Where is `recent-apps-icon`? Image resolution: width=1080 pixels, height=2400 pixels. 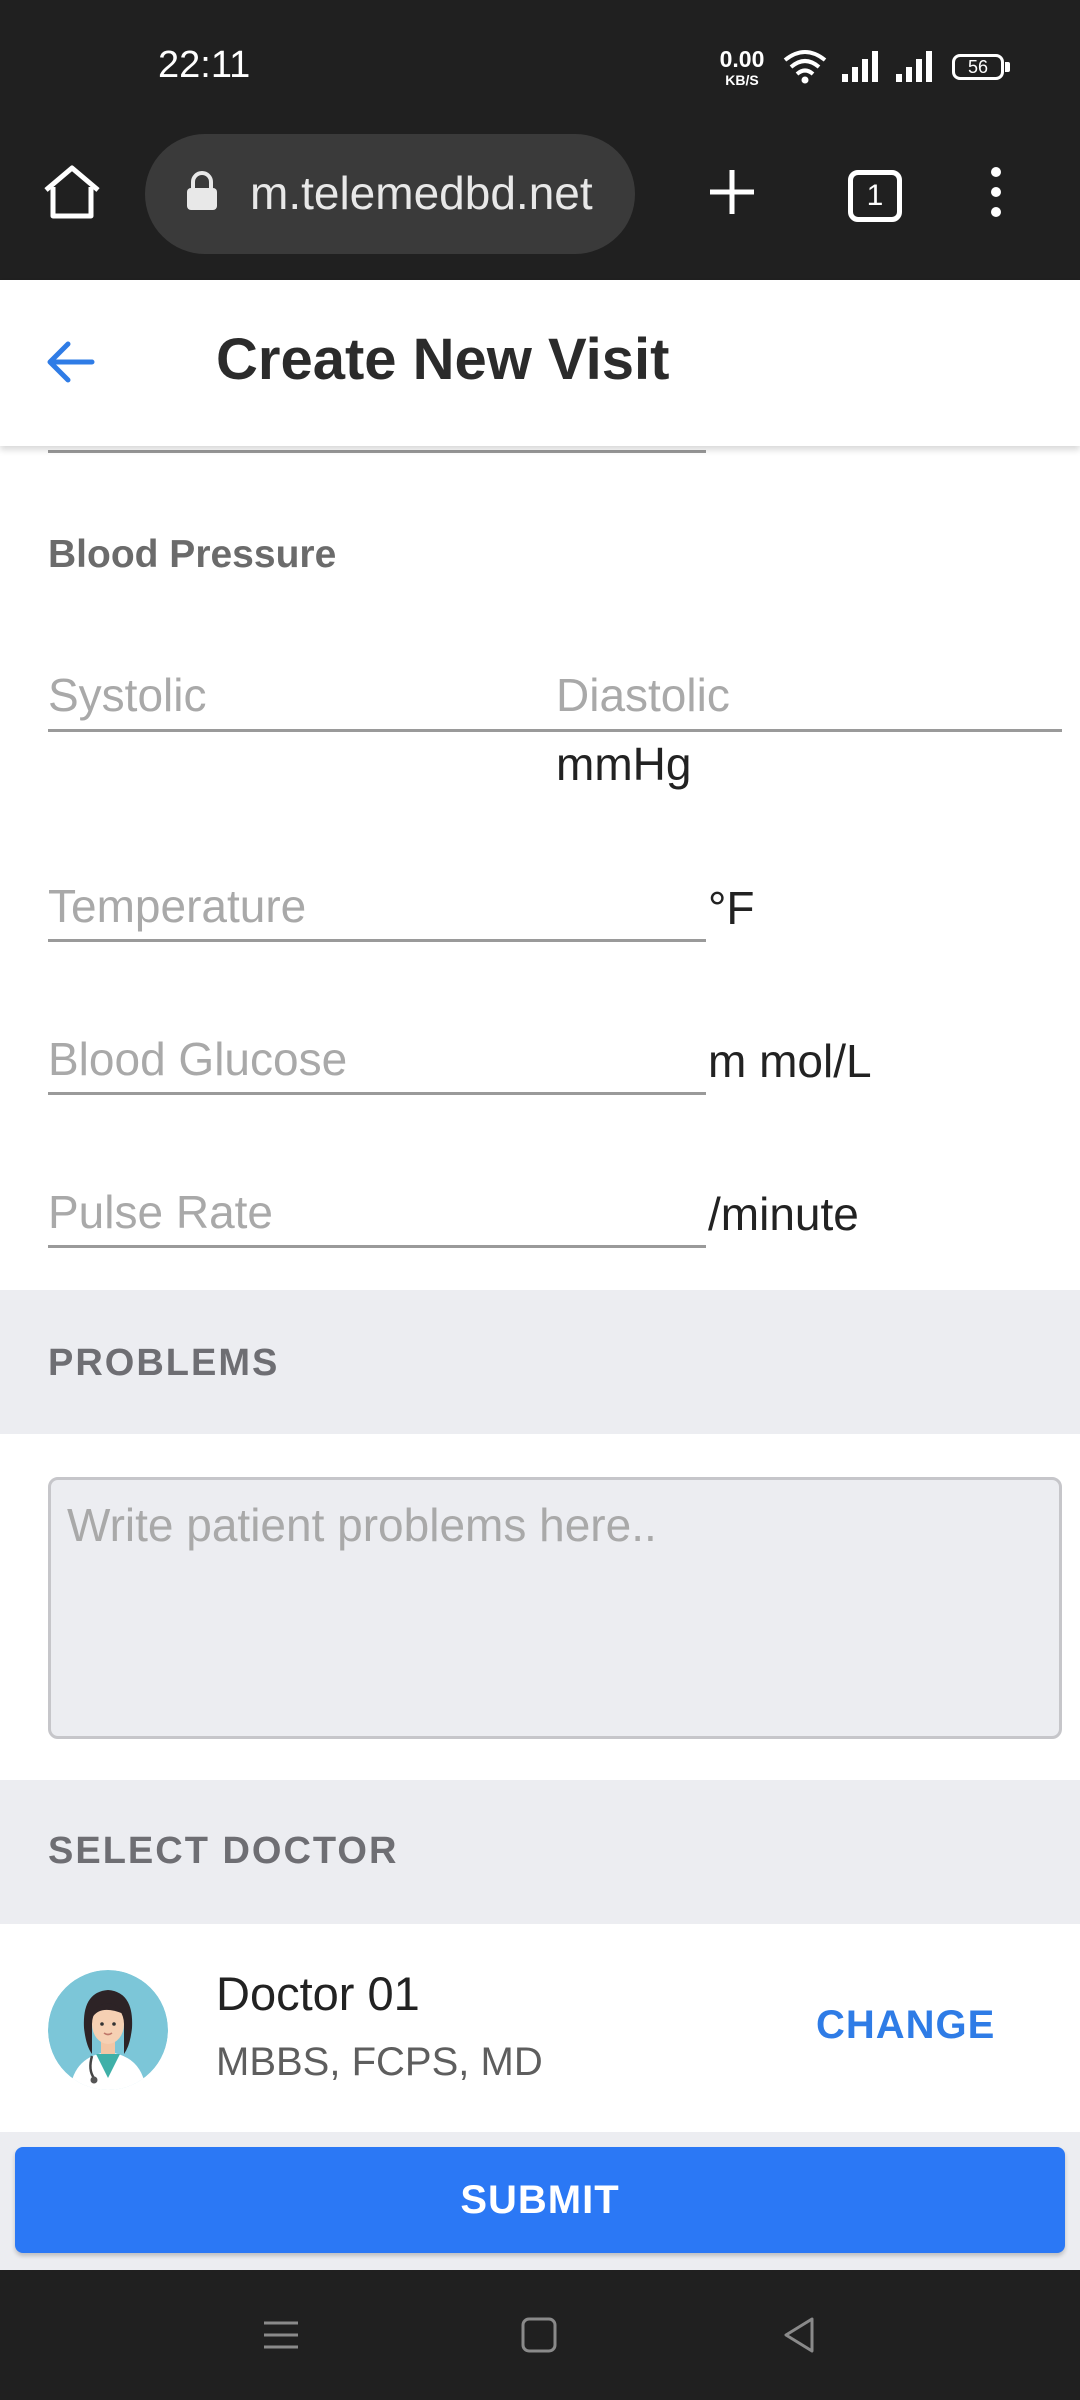 recent-apps-icon is located at coordinates (281, 2335).